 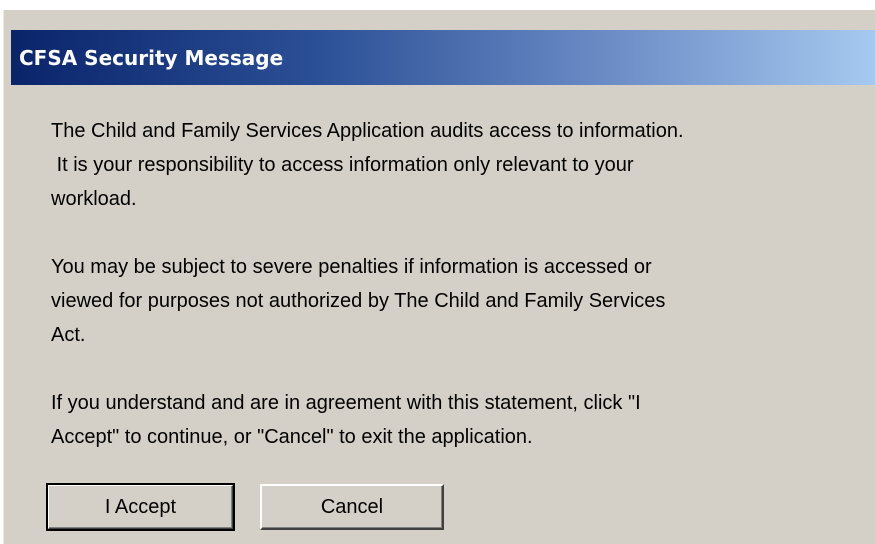 What do you see at coordinates (140, 507) in the screenshot?
I see `accept-button: I Accept` at bounding box center [140, 507].